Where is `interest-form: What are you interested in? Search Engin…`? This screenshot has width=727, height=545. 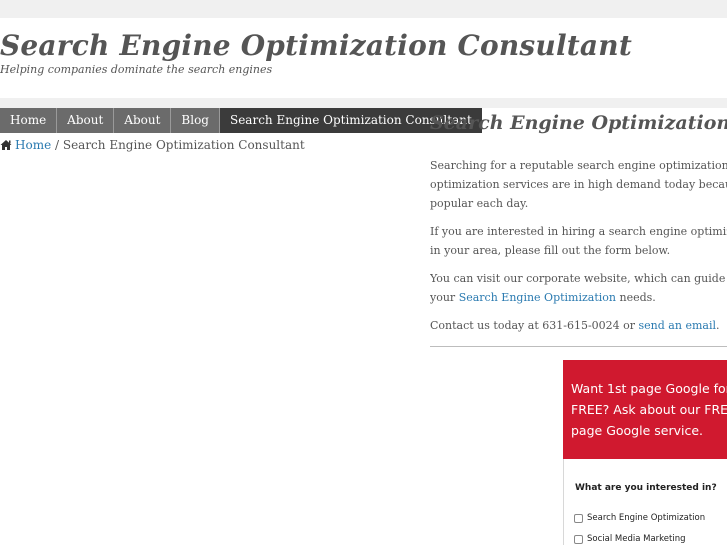 interest-form: What are you interested in? Search Engin… is located at coordinates (645, 502).